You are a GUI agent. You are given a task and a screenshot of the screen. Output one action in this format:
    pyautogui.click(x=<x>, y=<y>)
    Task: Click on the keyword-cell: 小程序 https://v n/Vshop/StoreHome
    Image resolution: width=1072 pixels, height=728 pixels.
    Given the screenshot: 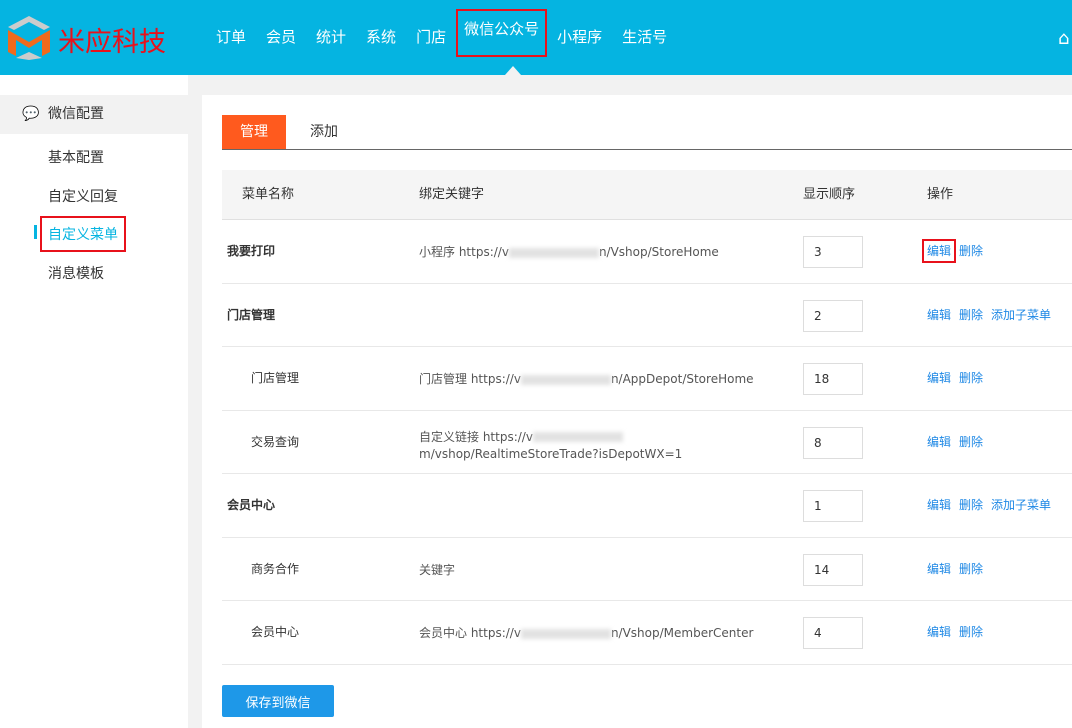 What is the action you would take?
    pyautogui.click(x=589, y=252)
    